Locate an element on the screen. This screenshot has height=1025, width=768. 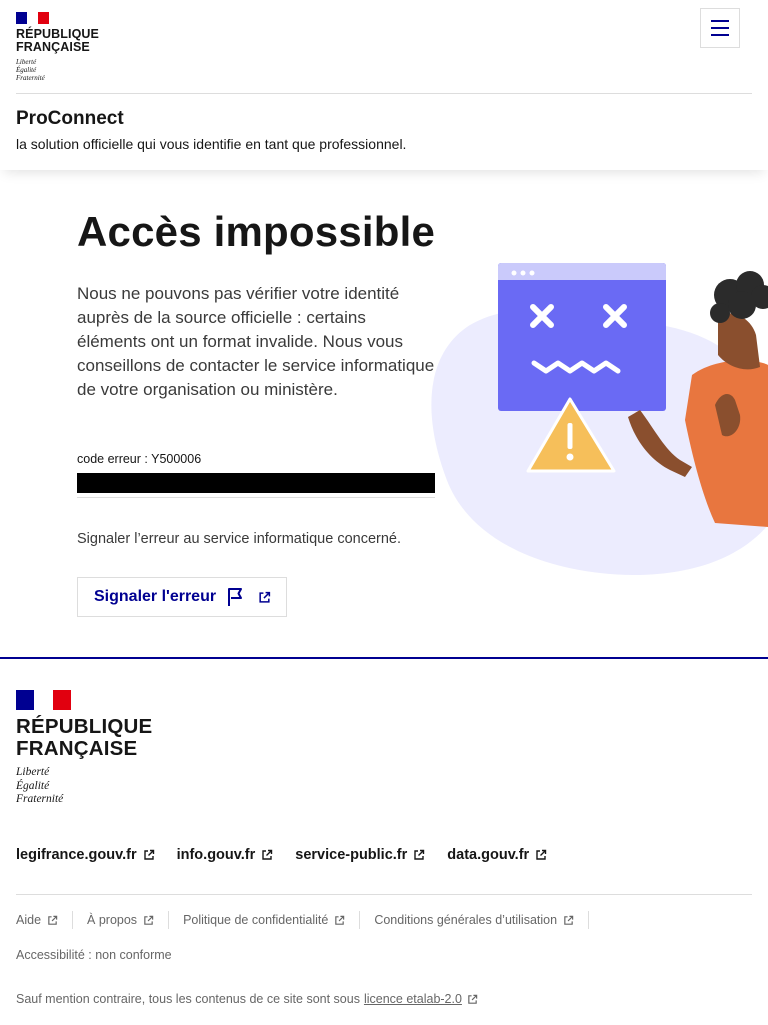
link-label: info.gouv.fr is located at coordinates (216, 855).